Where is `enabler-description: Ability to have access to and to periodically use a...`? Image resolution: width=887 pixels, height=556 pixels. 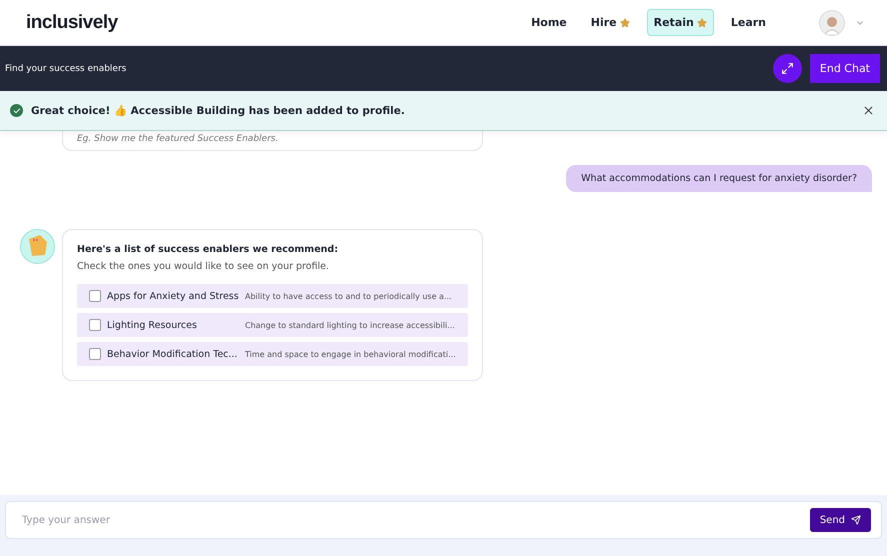 enabler-description: Ability to have access to and to periodically use a... is located at coordinates (348, 296).